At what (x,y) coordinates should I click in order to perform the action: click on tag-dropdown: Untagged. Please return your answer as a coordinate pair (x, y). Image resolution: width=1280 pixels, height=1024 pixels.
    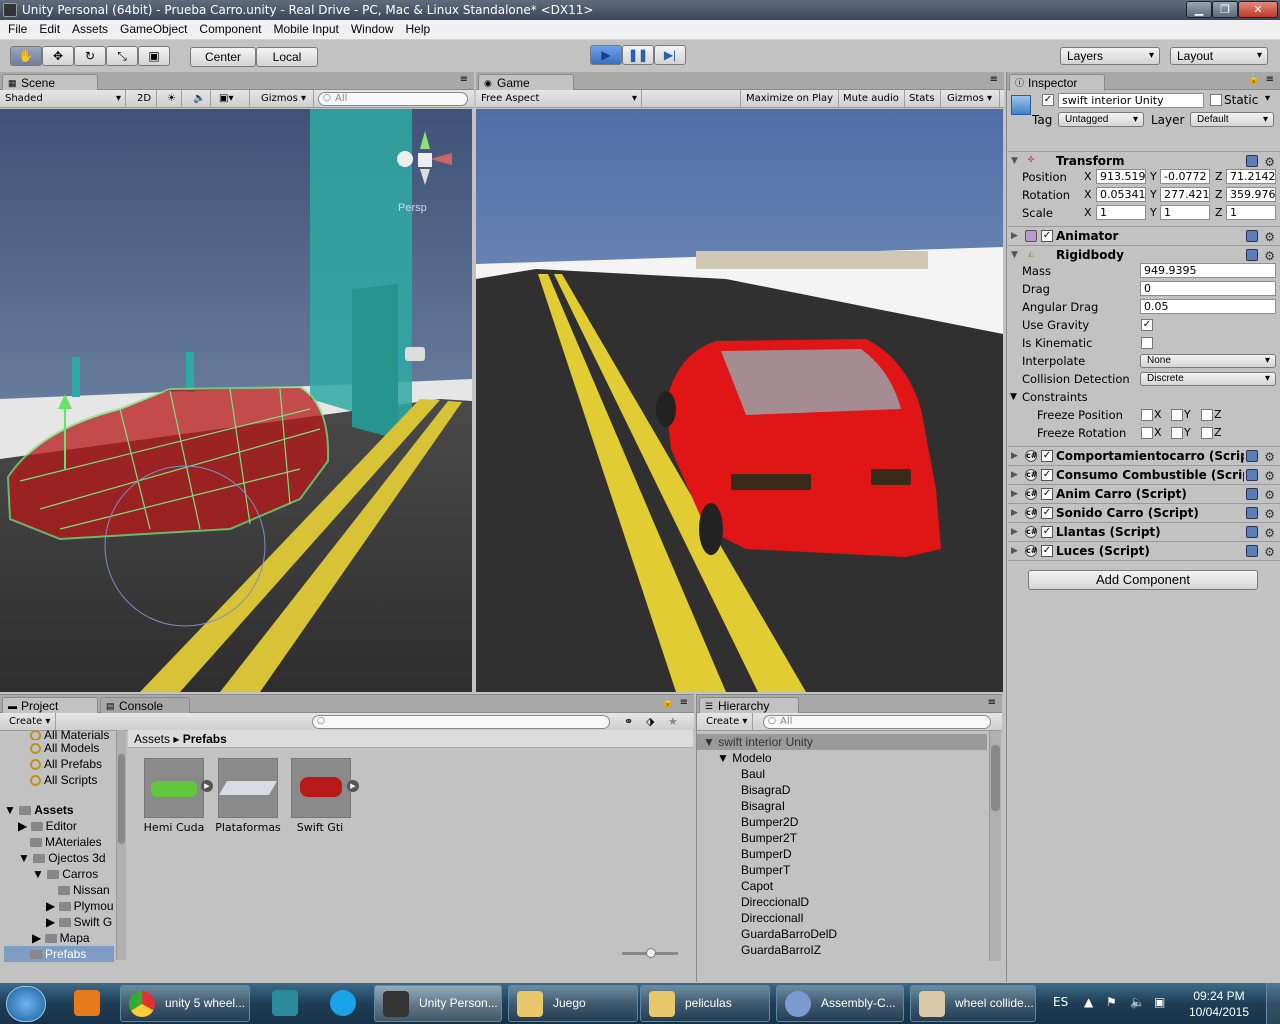
    Looking at the image, I should click on (1101, 119).